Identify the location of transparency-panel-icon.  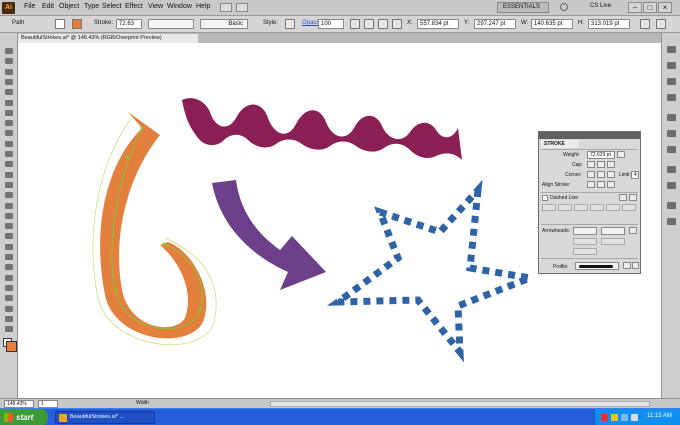
(671, 149).